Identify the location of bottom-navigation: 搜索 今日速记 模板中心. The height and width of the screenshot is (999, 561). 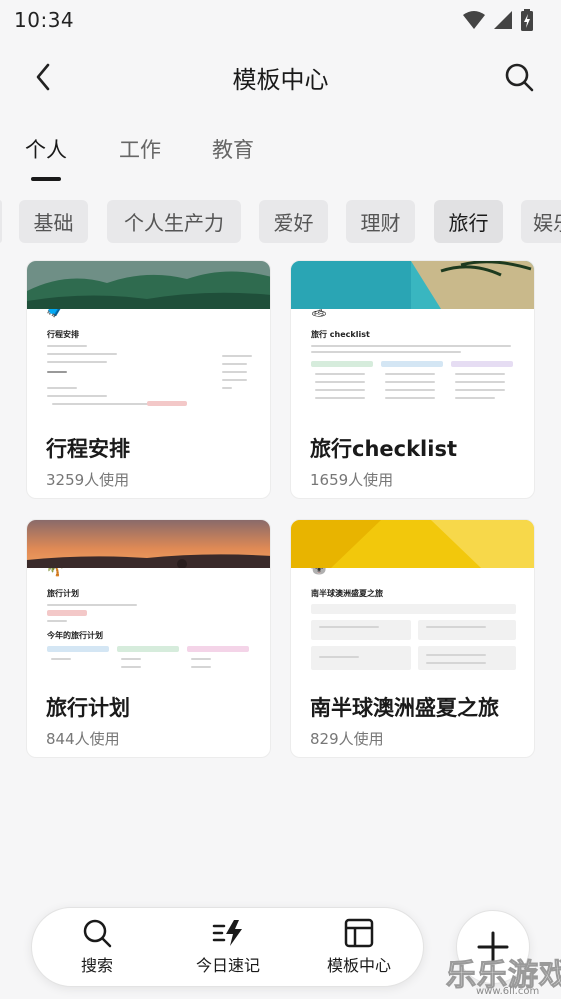
(227, 947).